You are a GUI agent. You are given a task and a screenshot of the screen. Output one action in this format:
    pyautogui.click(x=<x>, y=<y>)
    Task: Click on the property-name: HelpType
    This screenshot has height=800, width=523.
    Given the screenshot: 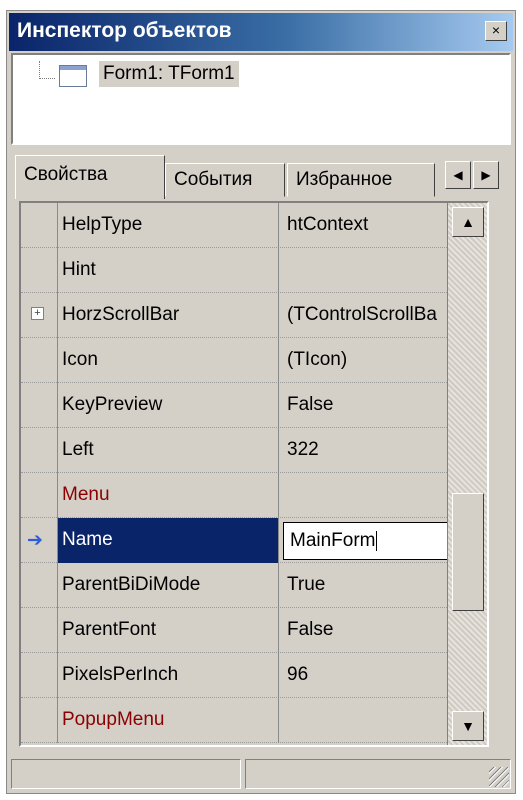 What is the action you would take?
    pyautogui.click(x=168, y=225)
    